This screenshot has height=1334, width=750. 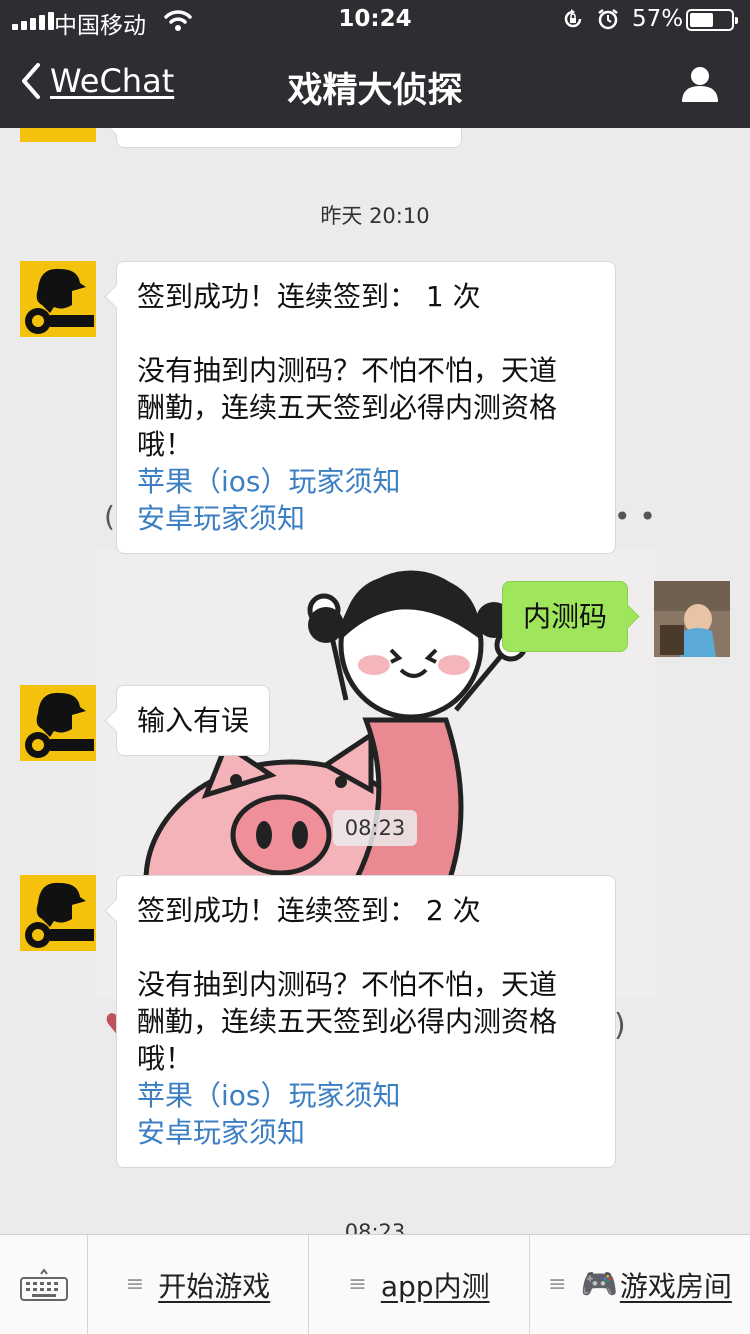 I want to click on user-photo-avatar, so click(x=692, y=619).